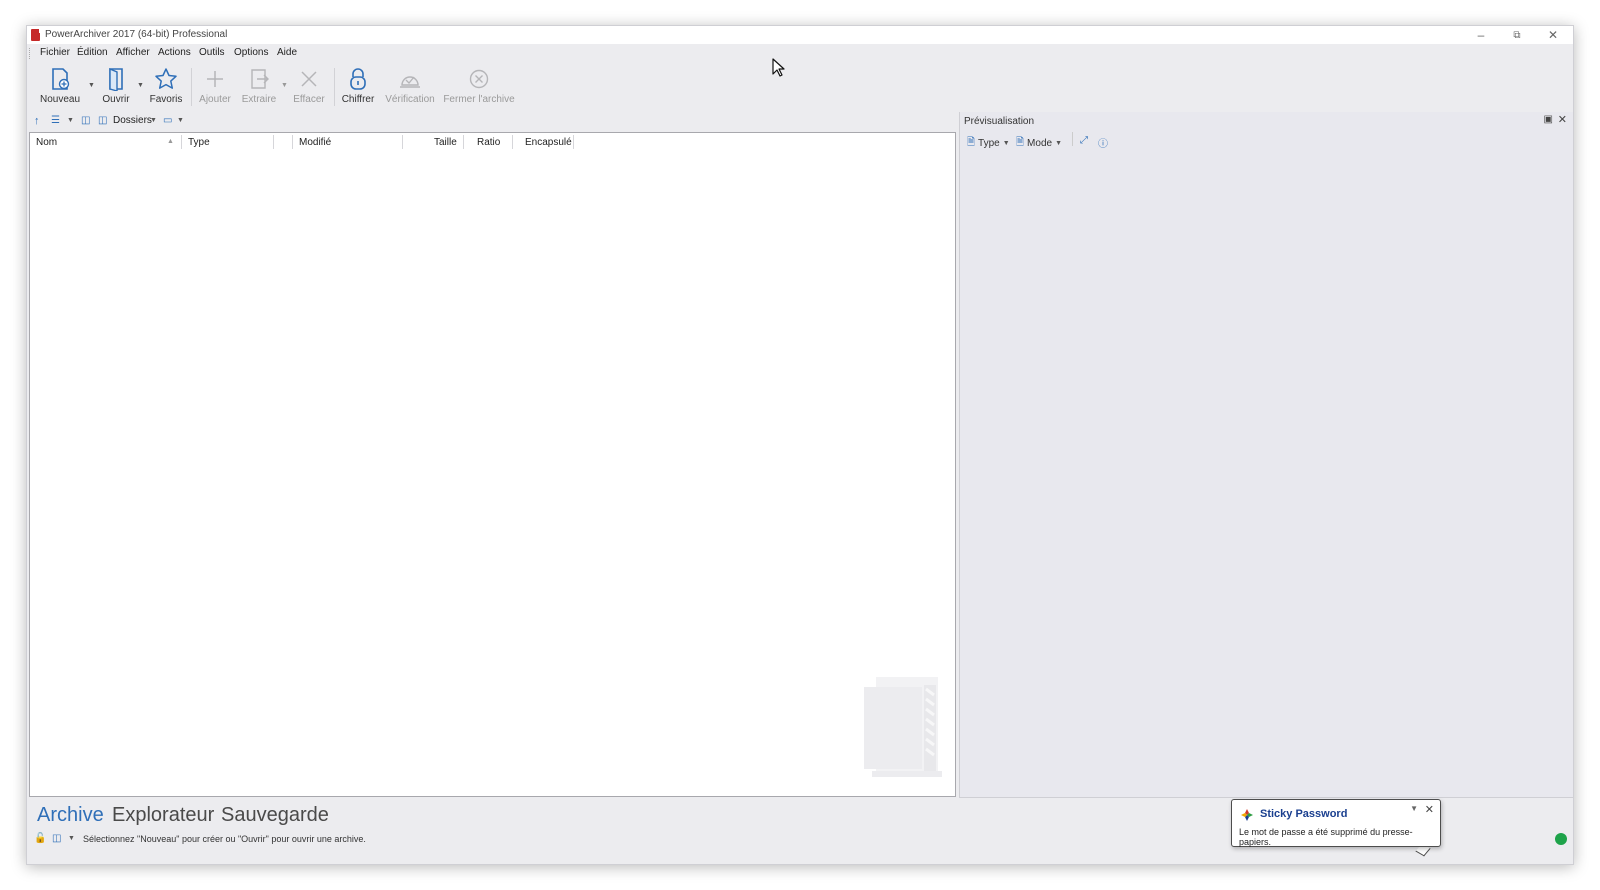  I want to click on ouvrir-dropdown-icon: ▼, so click(140, 85).